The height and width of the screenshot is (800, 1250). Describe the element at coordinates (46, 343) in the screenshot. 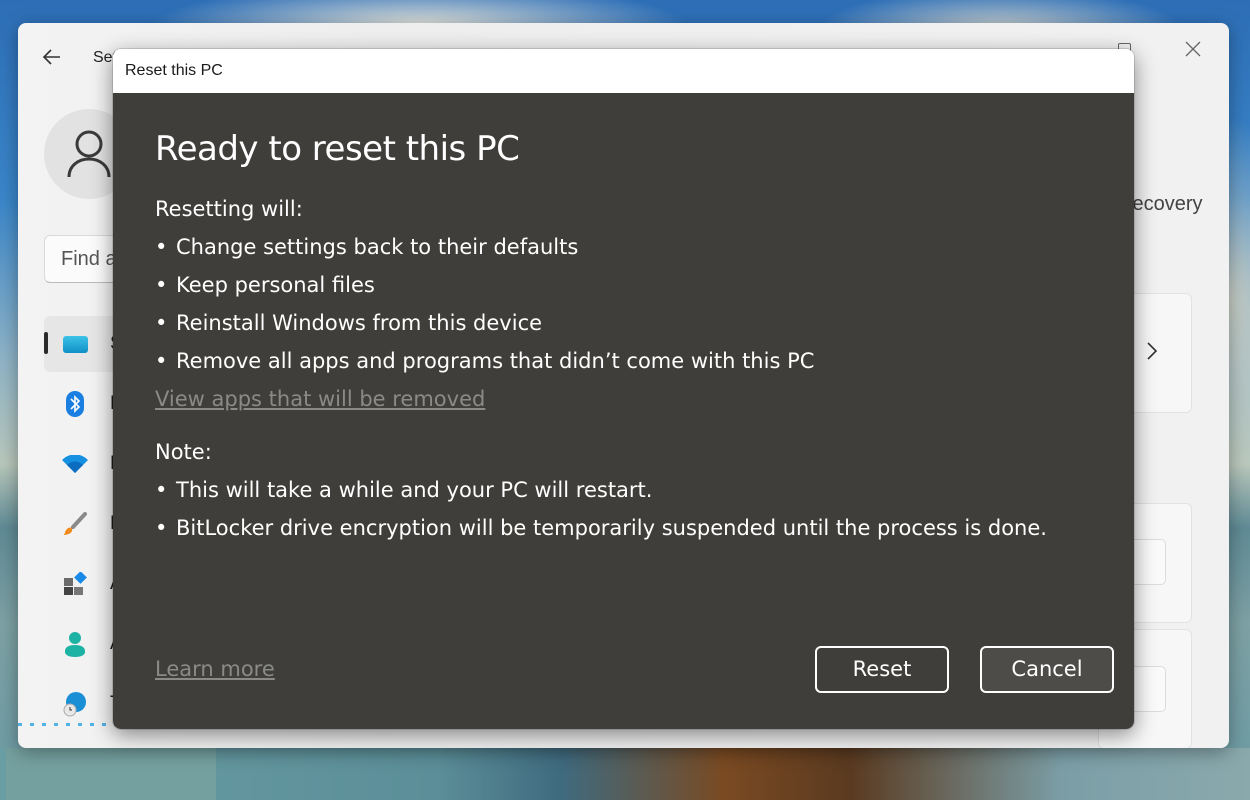

I see `selection-indicator` at that location.